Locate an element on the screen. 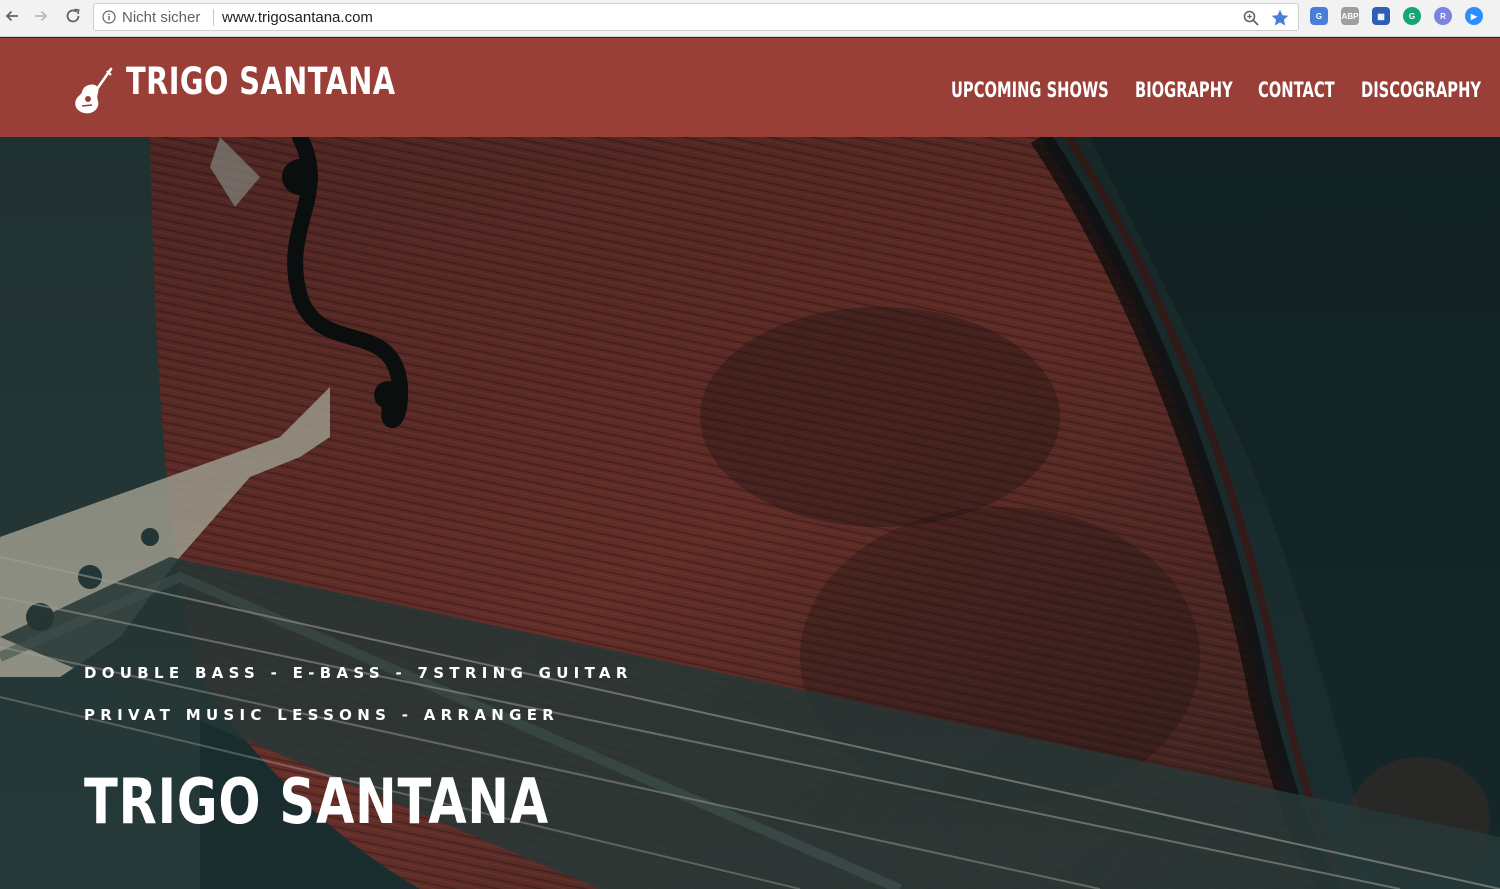  security-label: Nicht sicher is located at coordinates (161, 17).